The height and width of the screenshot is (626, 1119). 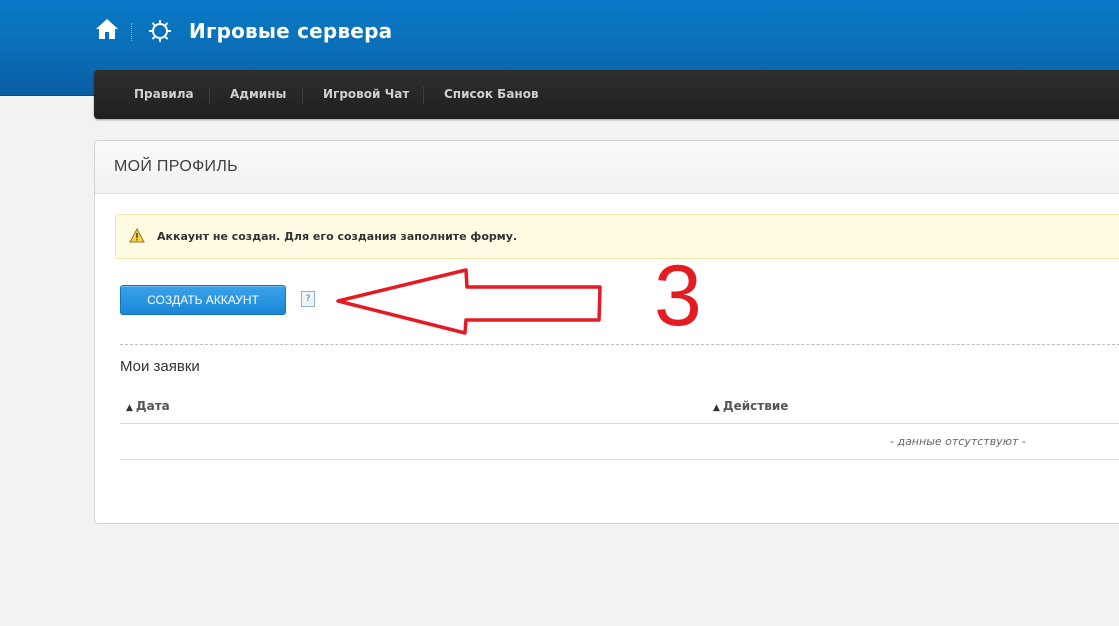 What do you see at coordinates (619, 459) in the screenshot?
I see `table-bottom-divider` at bounding box center [619, 459].